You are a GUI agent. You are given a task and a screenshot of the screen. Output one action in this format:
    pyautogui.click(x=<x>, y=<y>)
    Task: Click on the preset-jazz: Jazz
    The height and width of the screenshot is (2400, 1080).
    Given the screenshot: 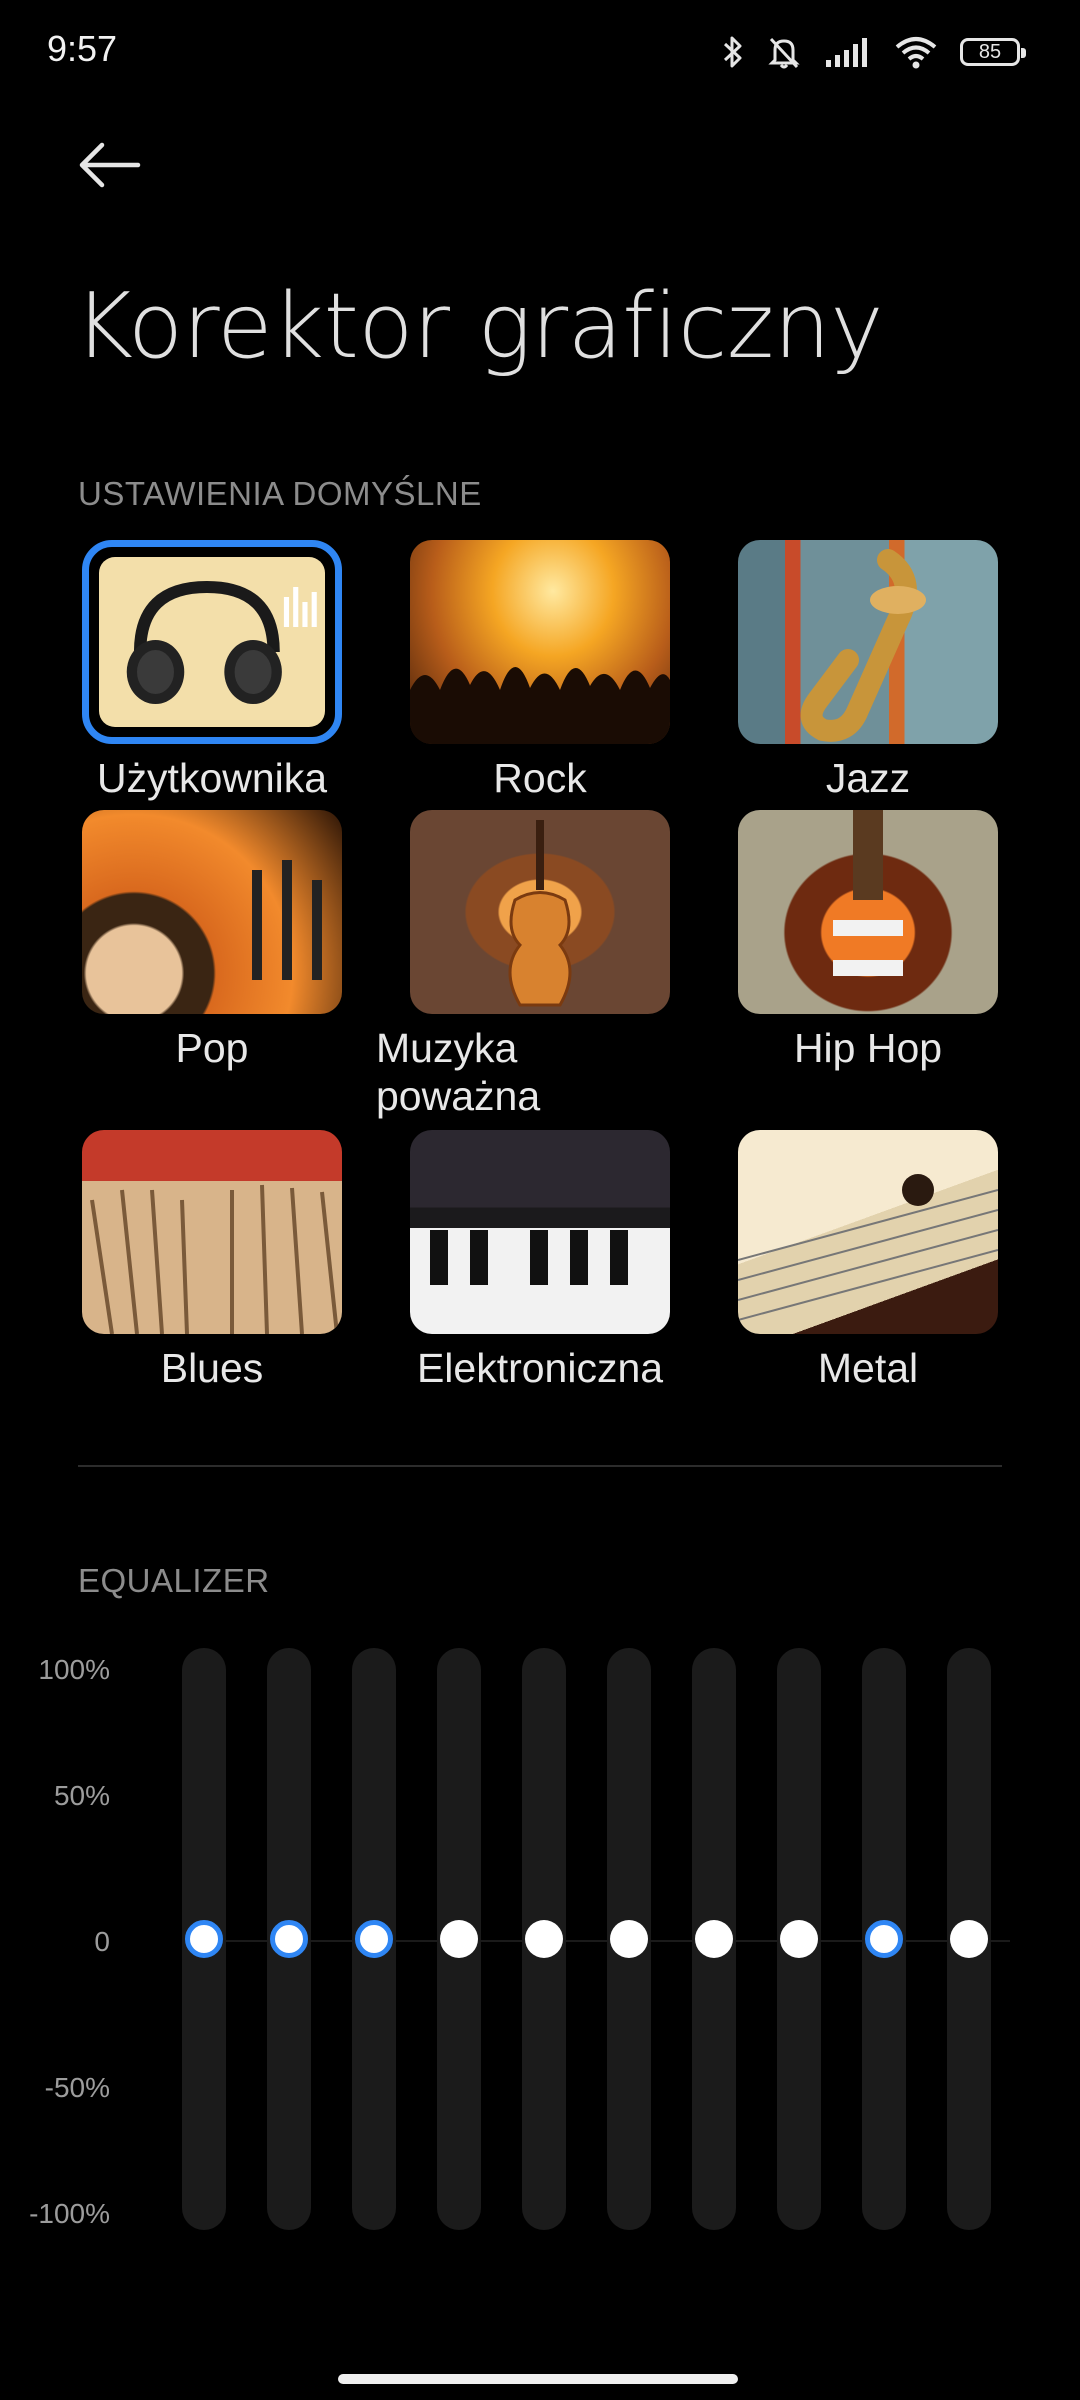 What is the action you would take?
    pyautogui.click(x=868, y=671)
    